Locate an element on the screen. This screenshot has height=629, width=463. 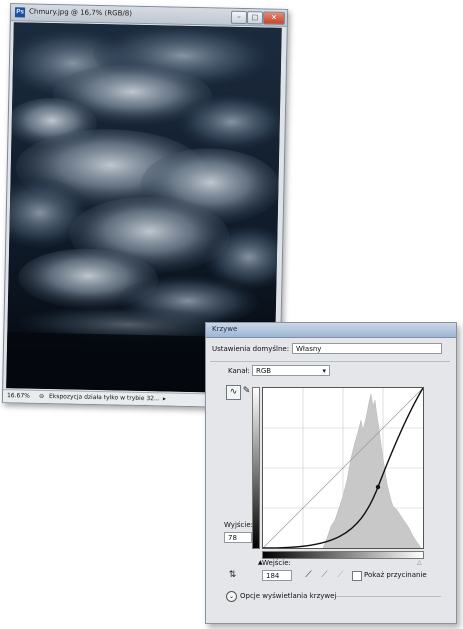
curve-edit-tool: ∿ is located at coordinates (233, 392).